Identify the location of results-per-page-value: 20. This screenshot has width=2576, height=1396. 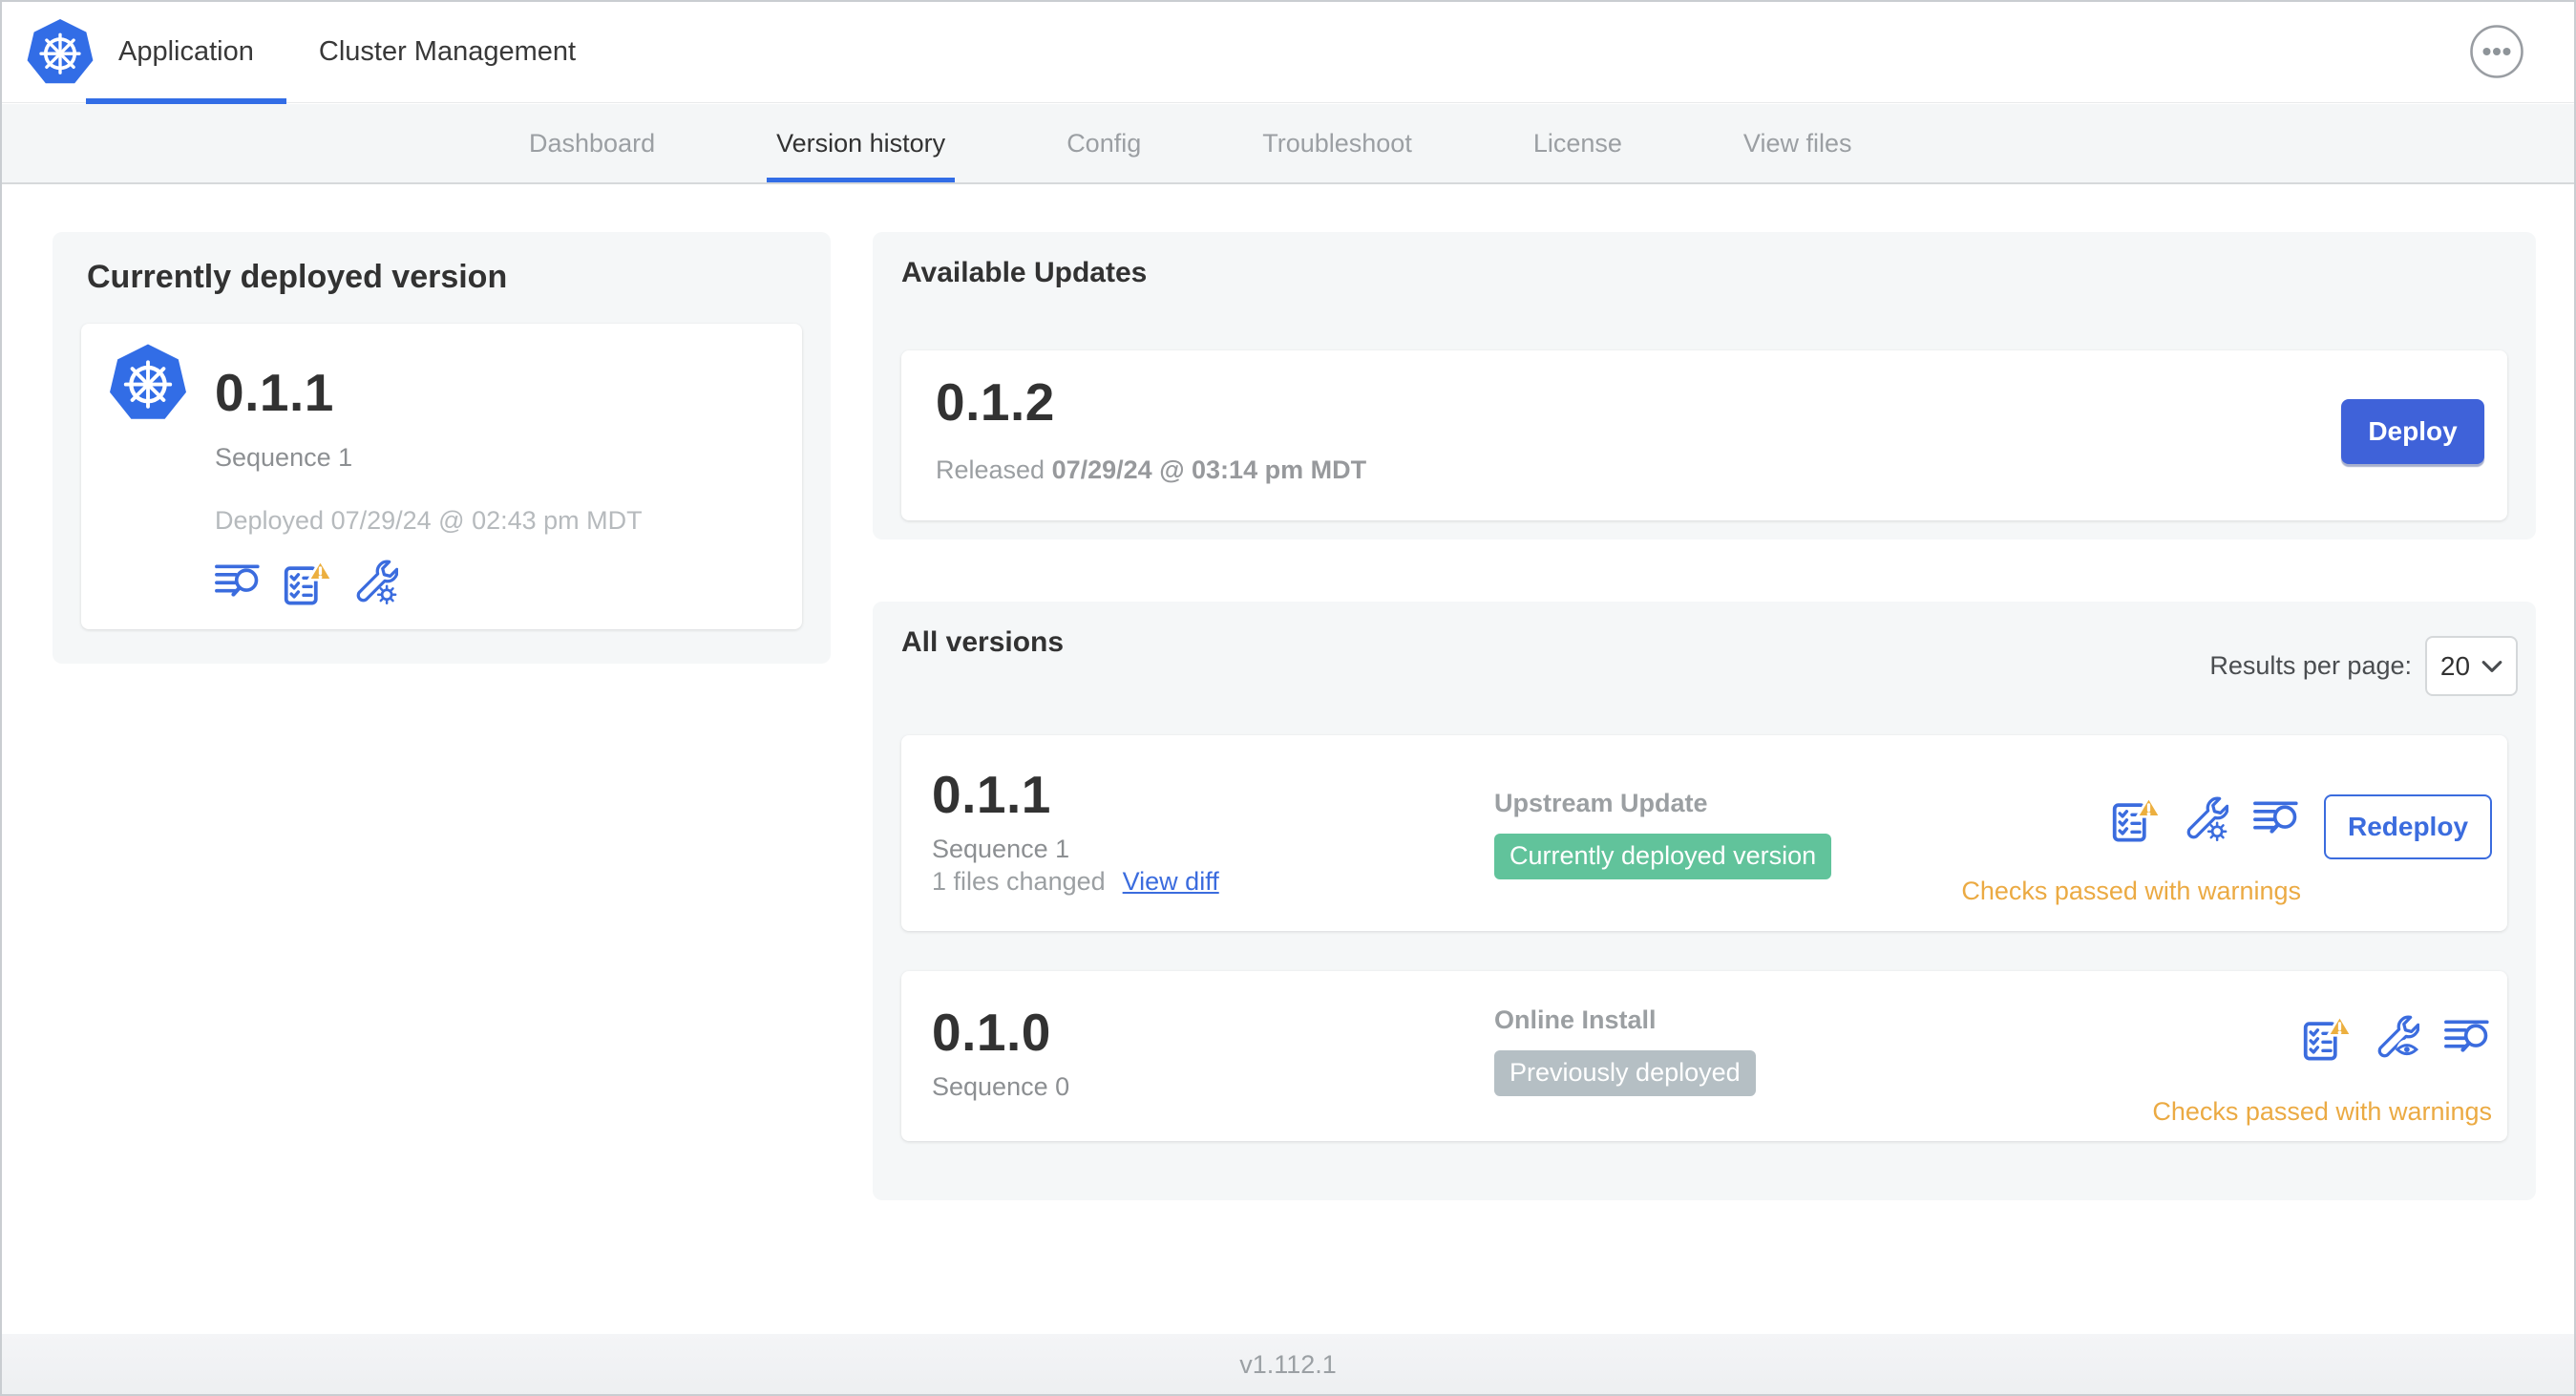
(2455, 665).